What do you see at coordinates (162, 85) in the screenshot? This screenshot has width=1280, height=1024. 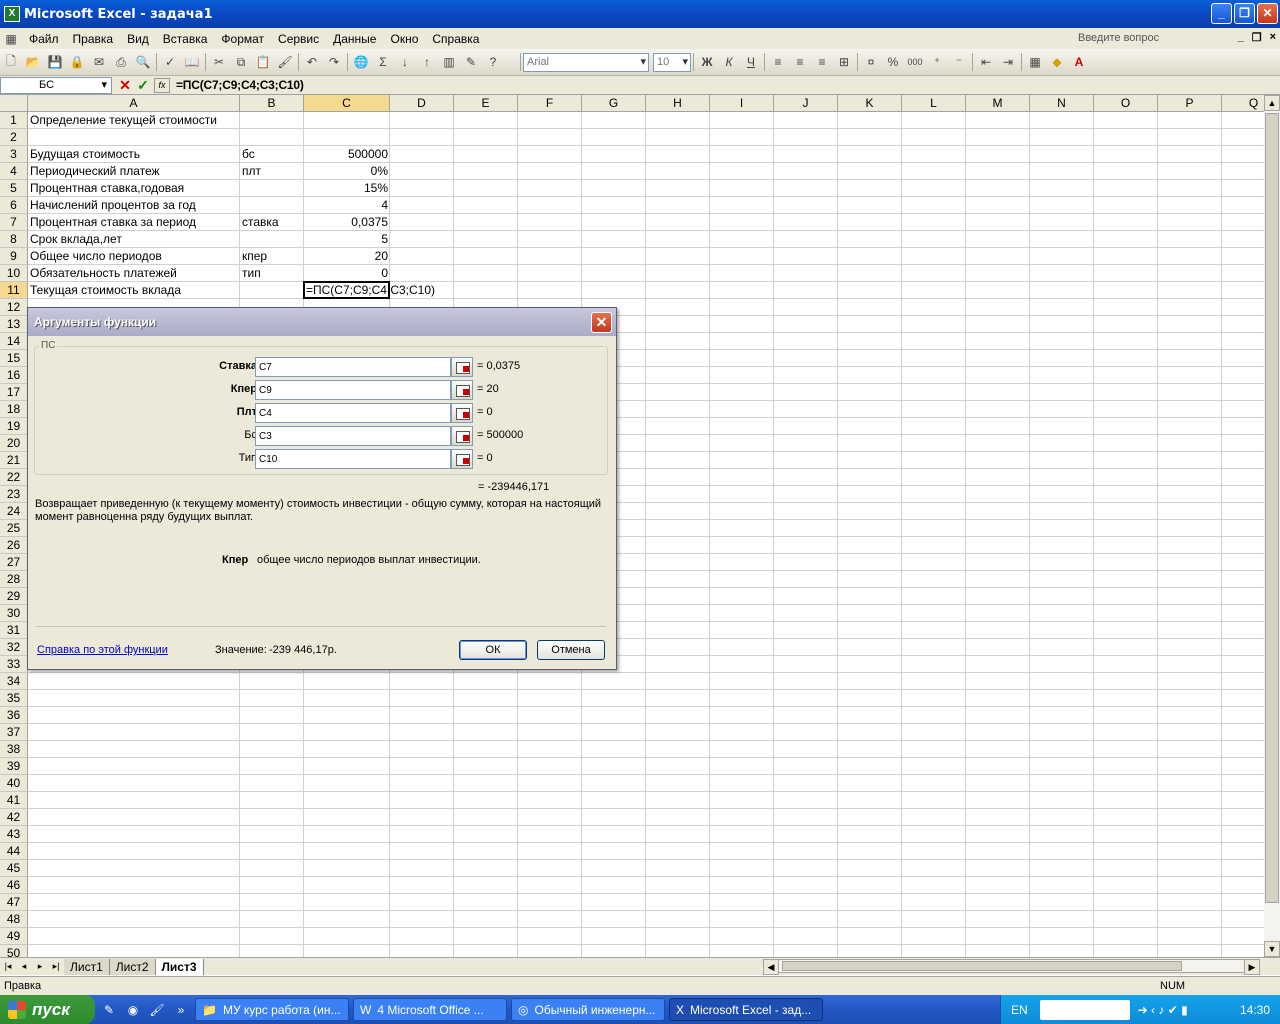 I see `insert-function-icon: fx` at bounding box center [162, 85].